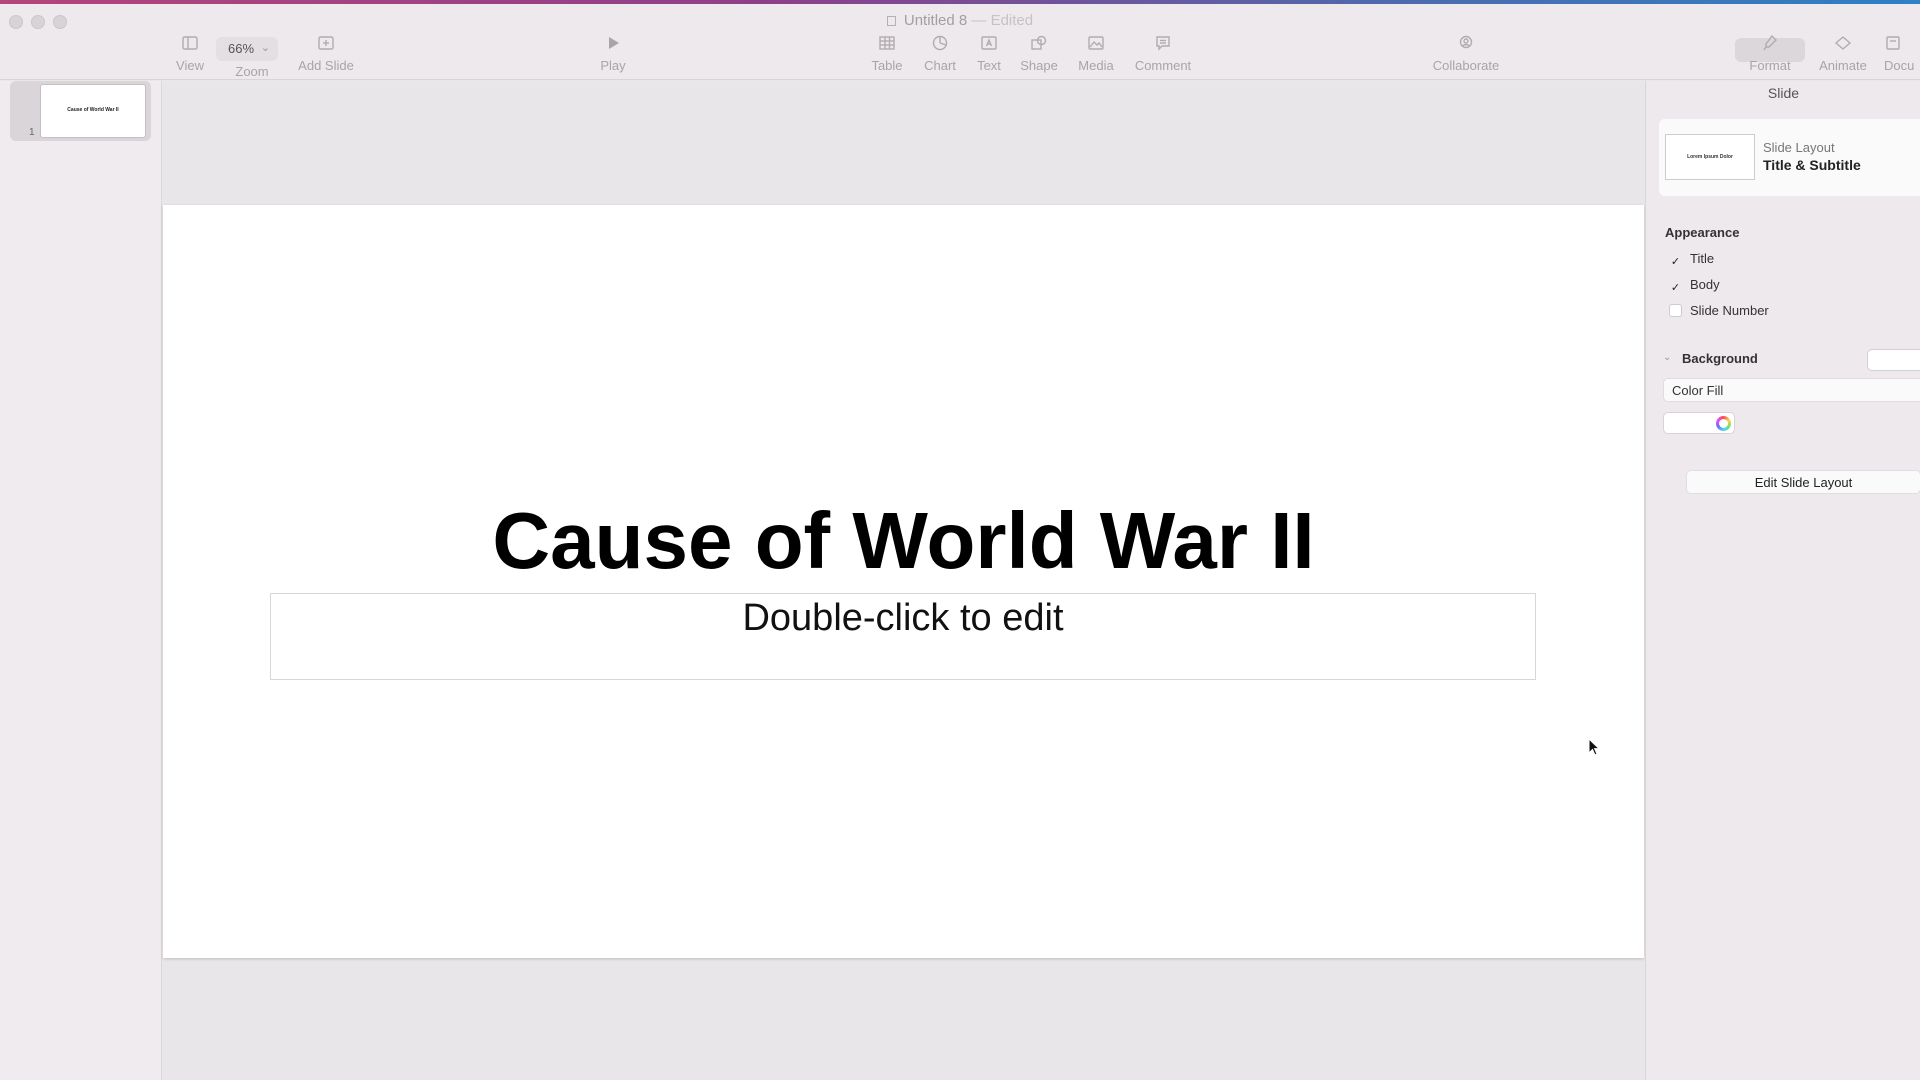 This screenshot has height=1080, width=1920. Describe the element at coordinates (241, 48) in the screenshot. I see `zoom-value: 66%` at that location.